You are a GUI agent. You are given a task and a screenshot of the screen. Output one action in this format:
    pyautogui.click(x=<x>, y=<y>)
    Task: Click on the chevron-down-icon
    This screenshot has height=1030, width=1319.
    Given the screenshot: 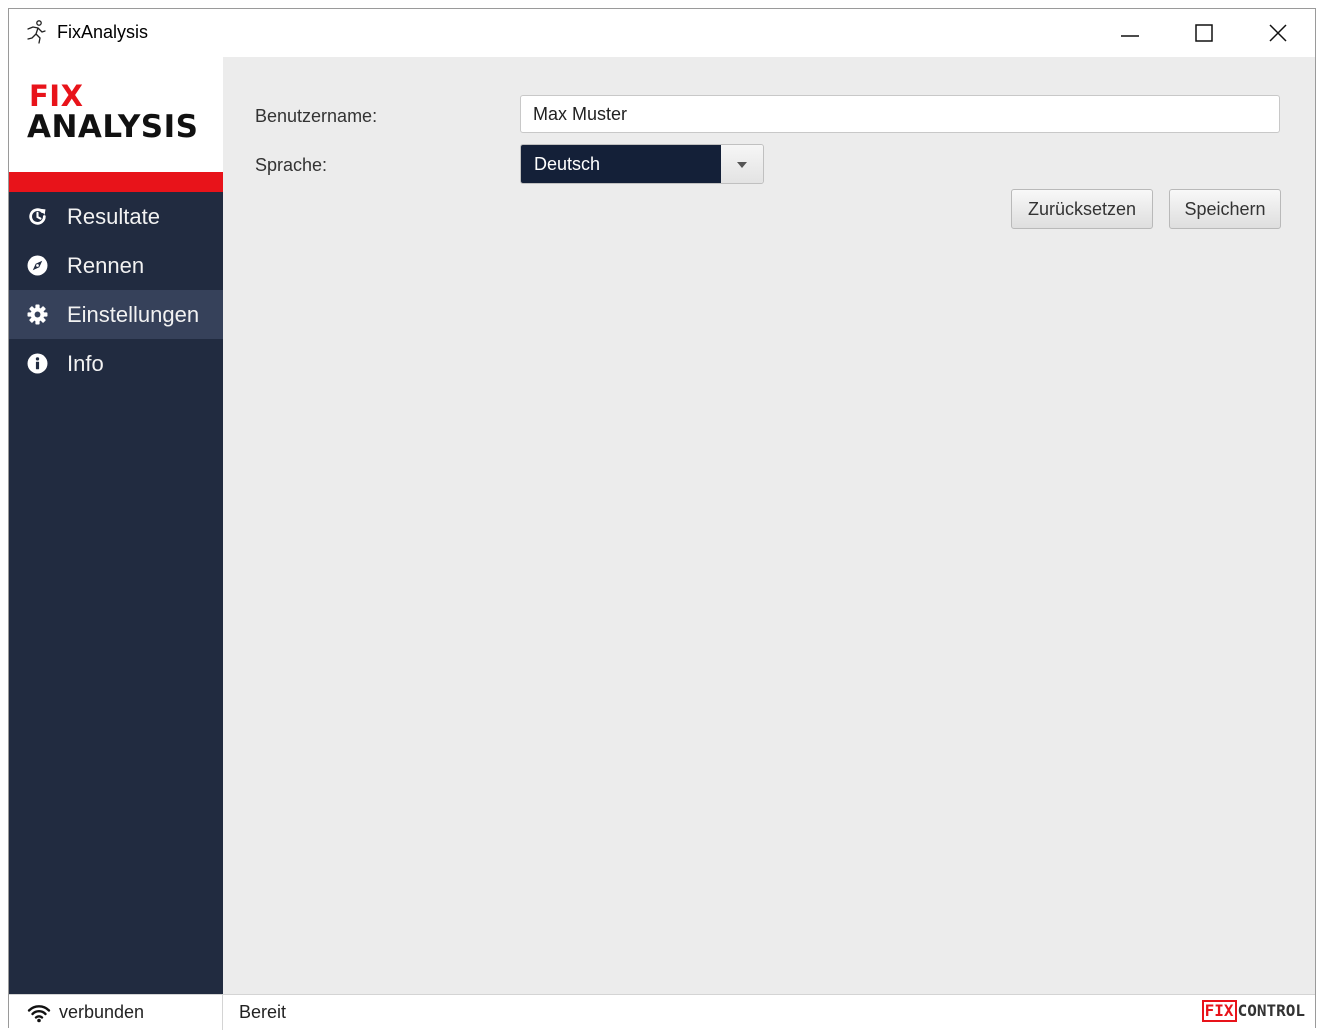 What is the action you would take?
    pyautogui.click(x=742, y=165)
    